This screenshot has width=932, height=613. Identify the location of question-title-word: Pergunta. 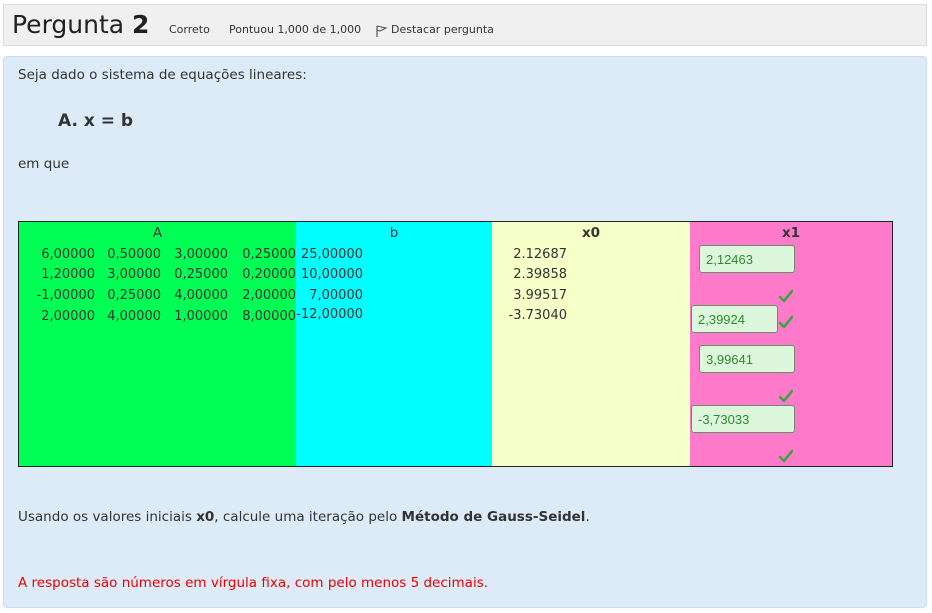
(68, 24).